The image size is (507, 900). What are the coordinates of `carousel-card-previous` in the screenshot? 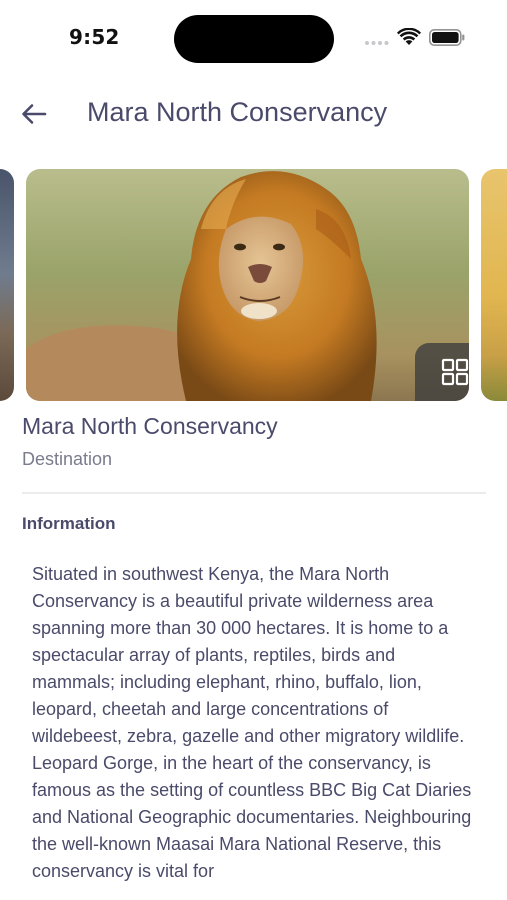 It's located at (7, 285).